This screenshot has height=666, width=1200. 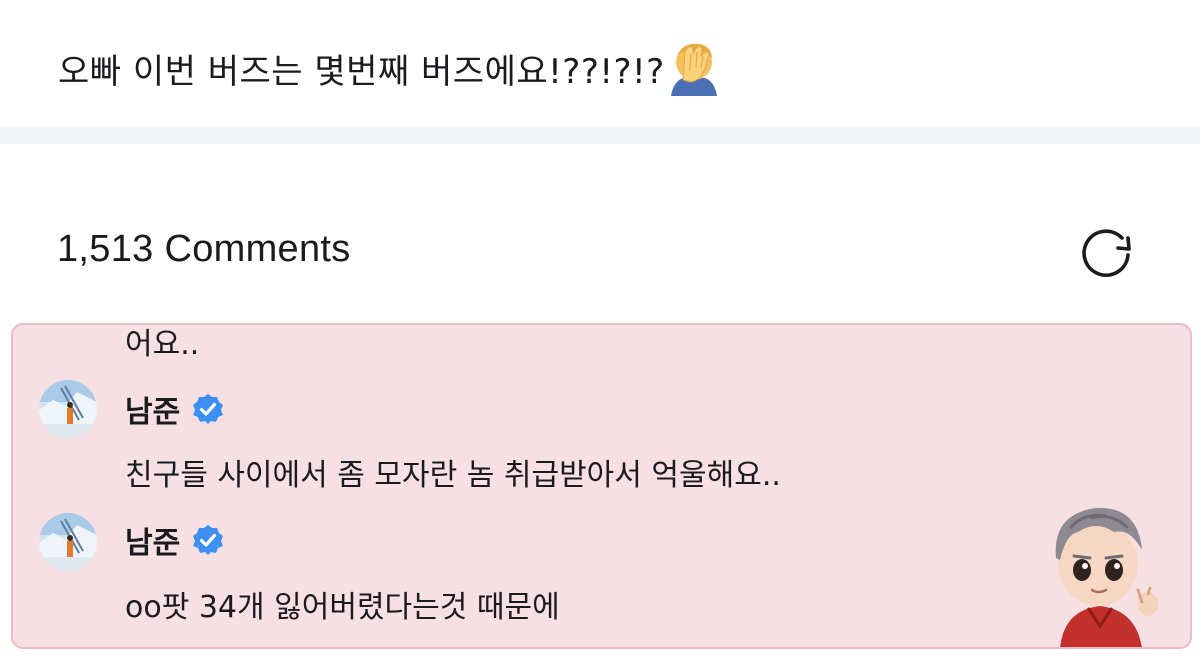 What do you see at coordinates (162, 344) in the screenshot?
I see `truncated-comment-text: 어요..` at bounding box center [162, 344].